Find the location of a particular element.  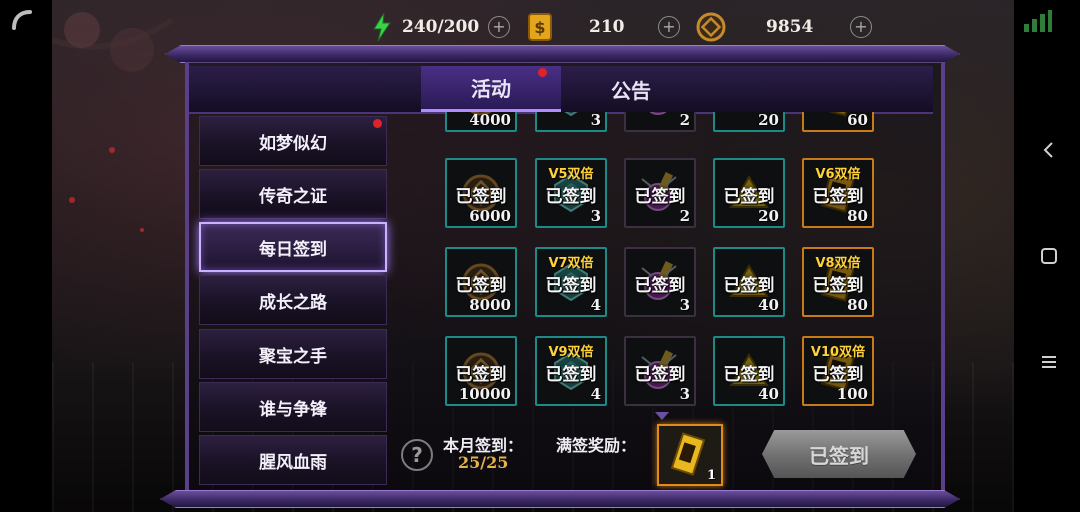

sidebar-item-label: 腥风血雨 is located at coordinates (293, 462).